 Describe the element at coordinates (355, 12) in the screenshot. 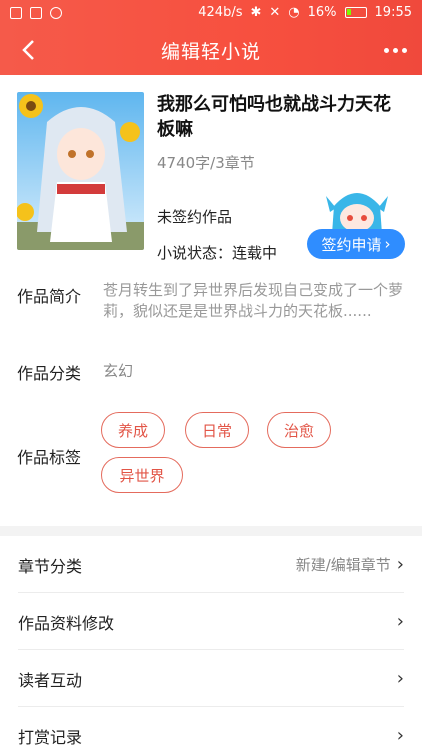

I see `battery-icon` at that location.